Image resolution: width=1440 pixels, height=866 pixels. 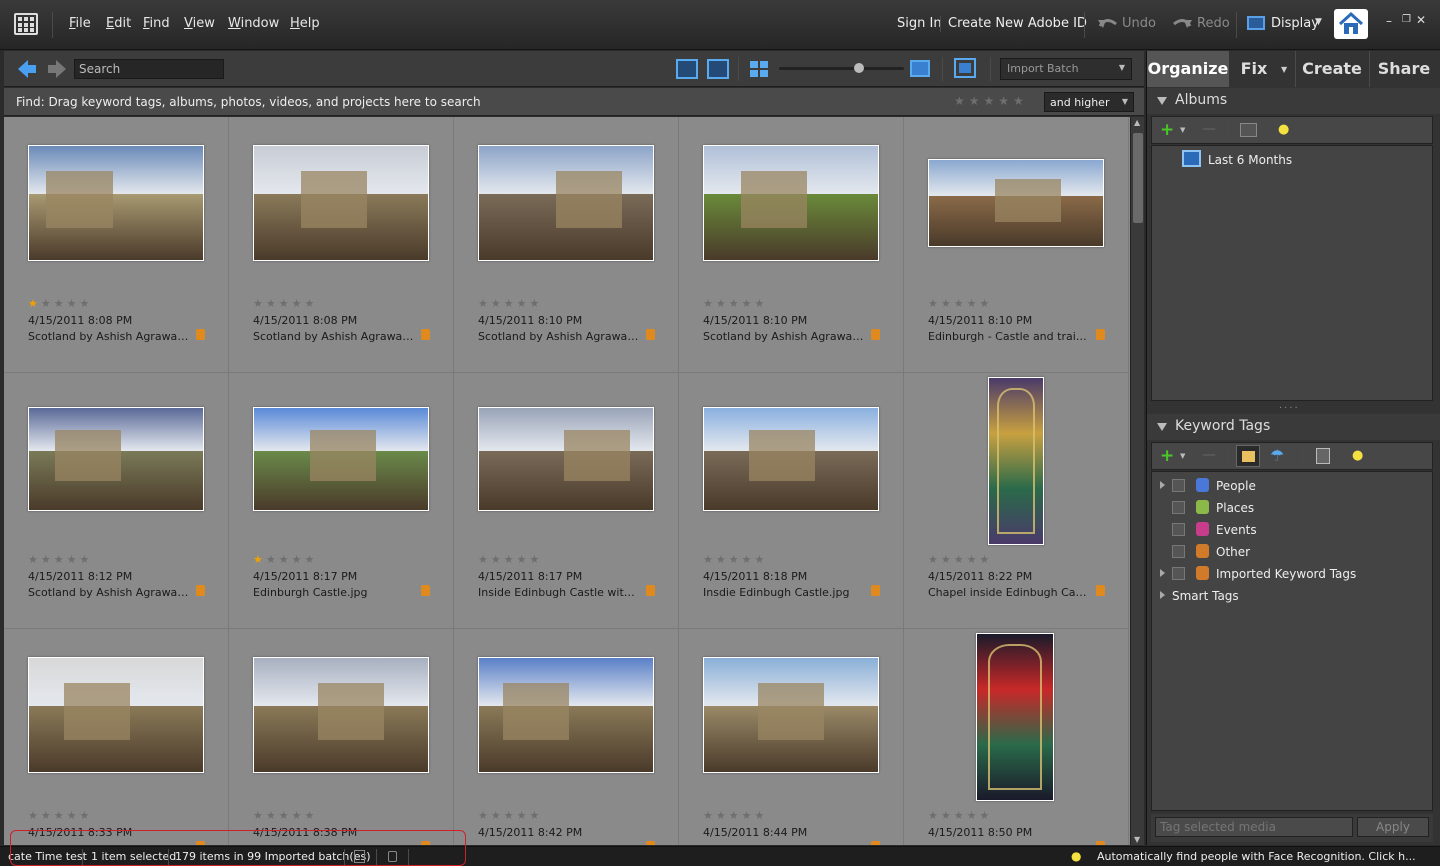 What do you see at coordinates (1332, 69) in the screenshot?
I see `tab-create: Create` at bounding box center [1332, 69].